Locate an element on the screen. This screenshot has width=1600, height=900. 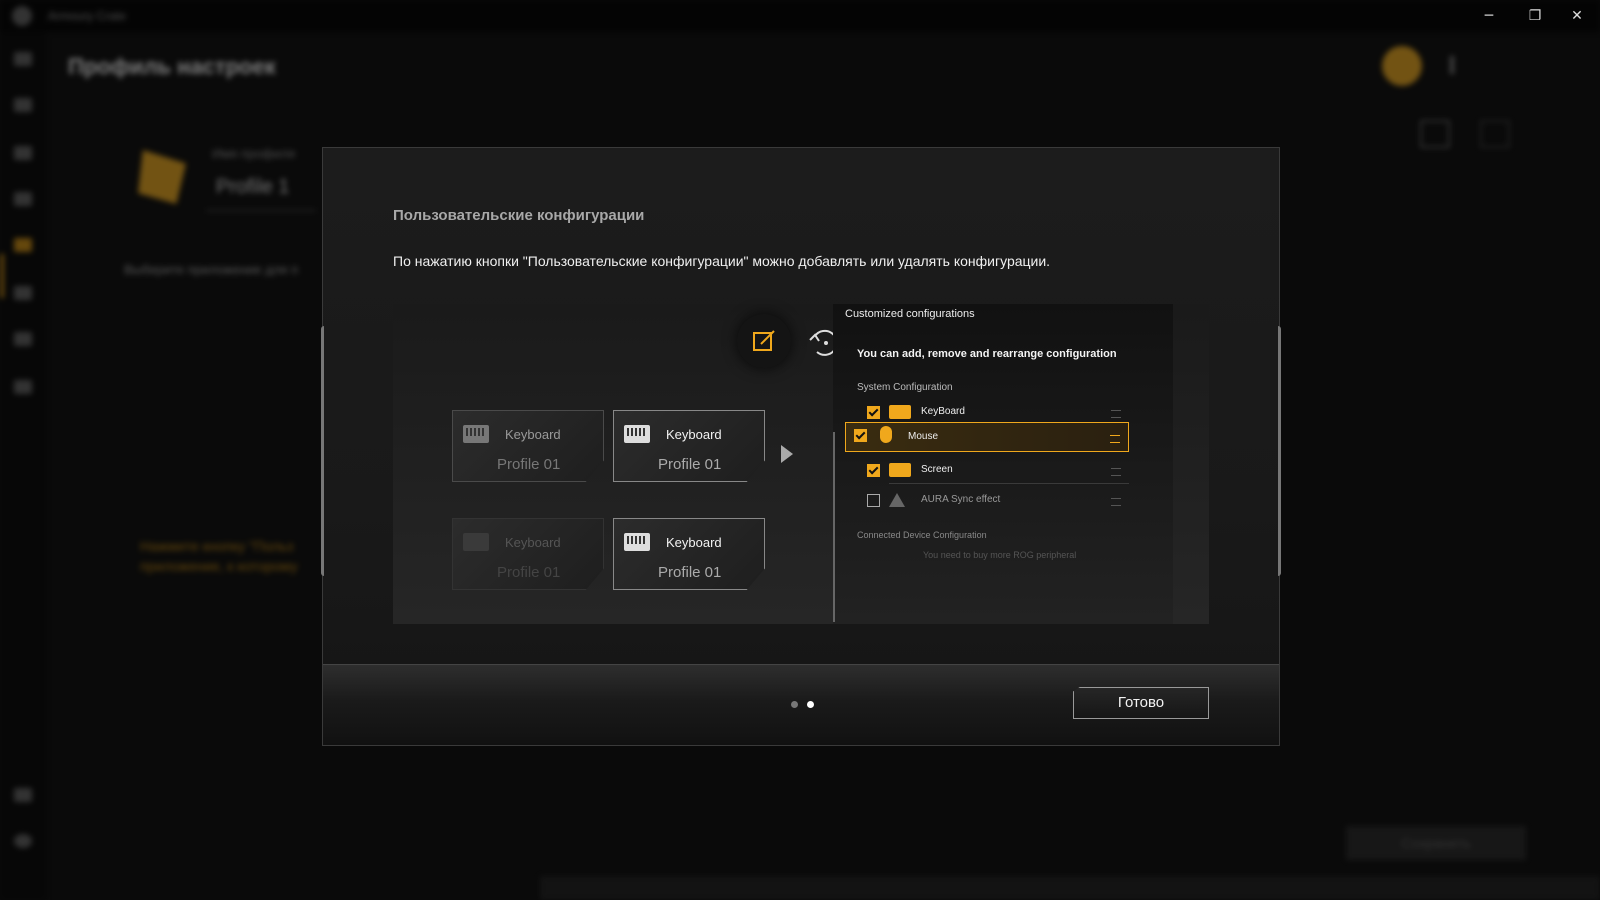
sidebar-device-icon is located at coordinates (23, 105).